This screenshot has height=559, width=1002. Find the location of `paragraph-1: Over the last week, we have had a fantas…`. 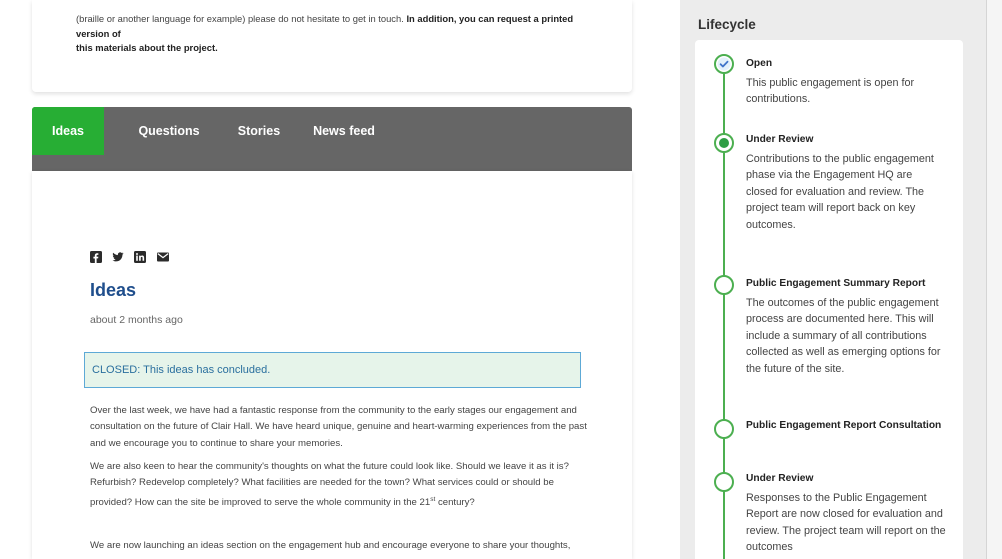

paragraph-1: Over the last week, we have had a fantas… is located at coordinates (338, 427).